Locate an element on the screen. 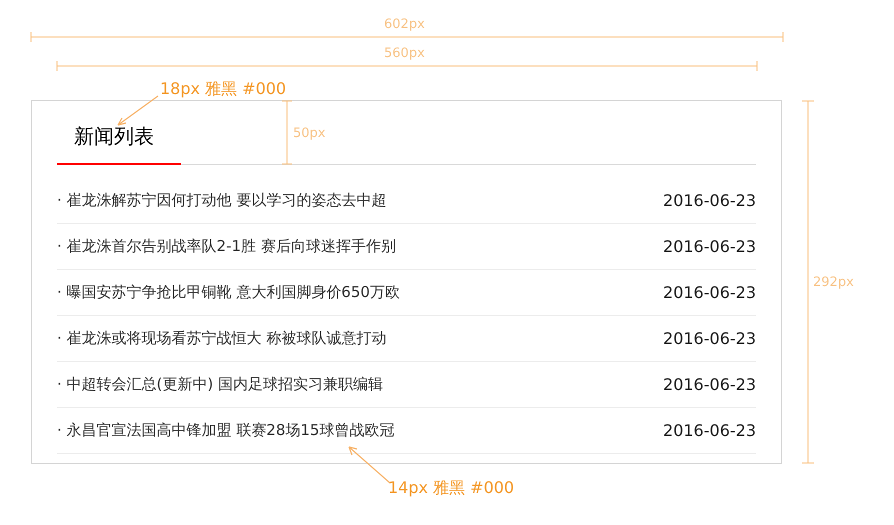 The image size is (894, 525). dimension-label: 560px is located at coordinates (404, 54).